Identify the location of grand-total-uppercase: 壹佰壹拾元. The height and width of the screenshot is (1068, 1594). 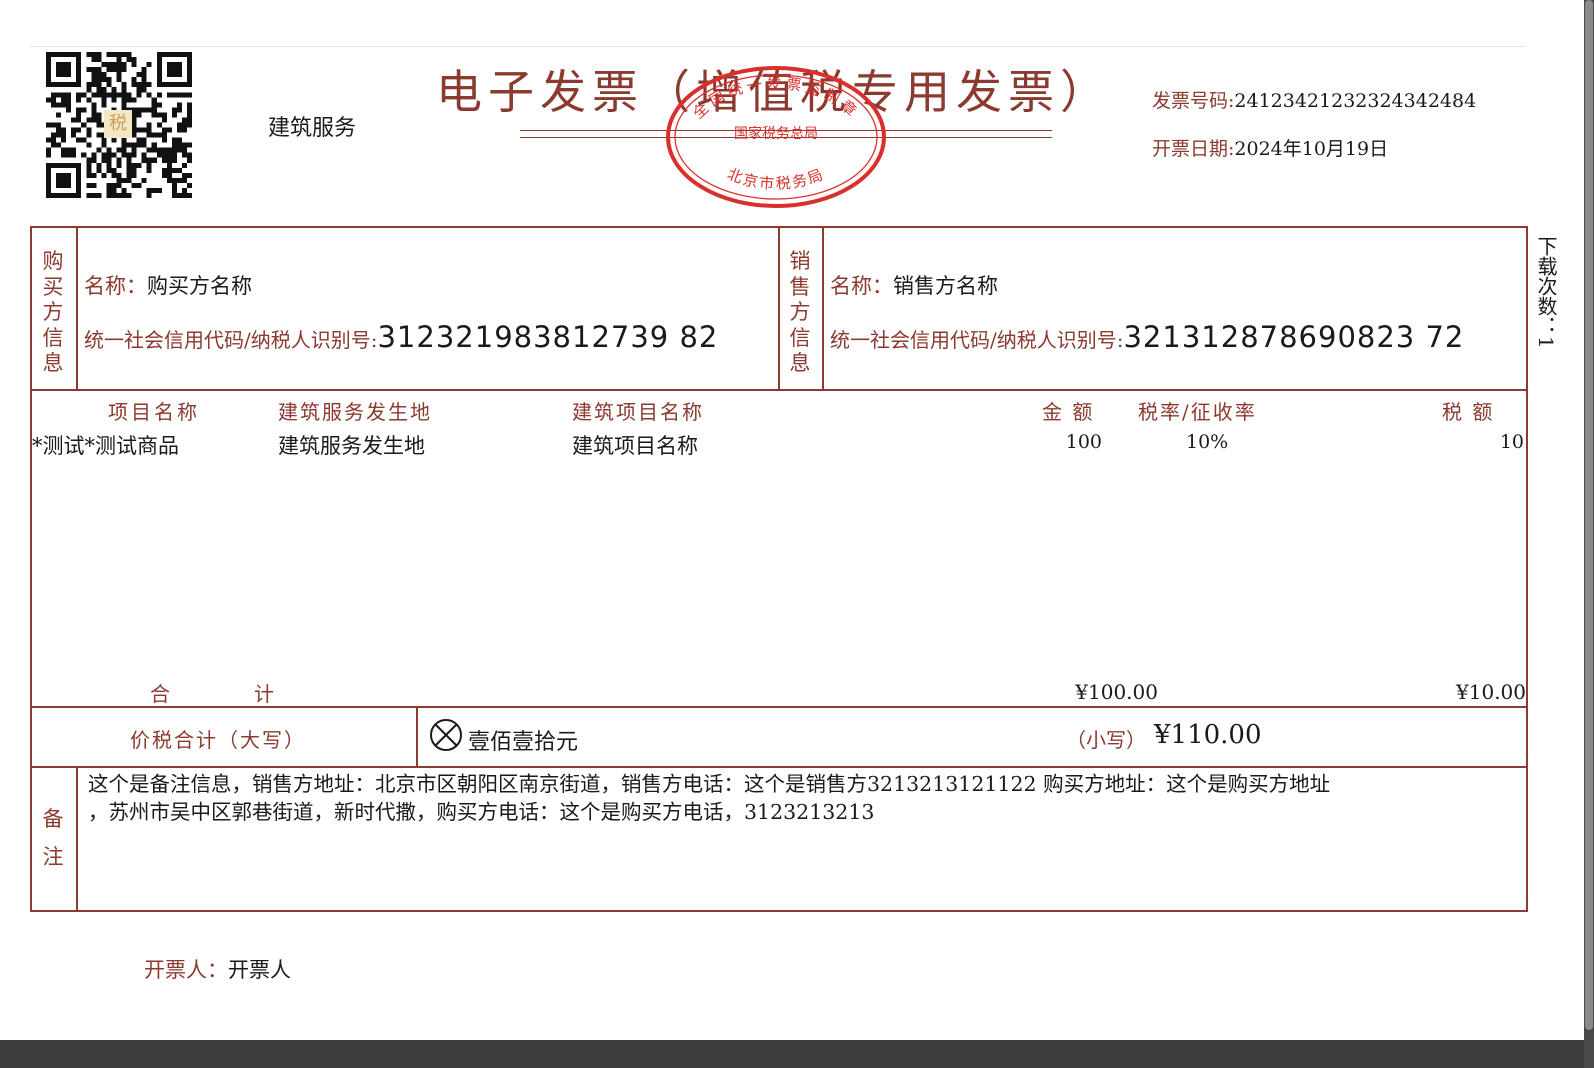
(523, 742).